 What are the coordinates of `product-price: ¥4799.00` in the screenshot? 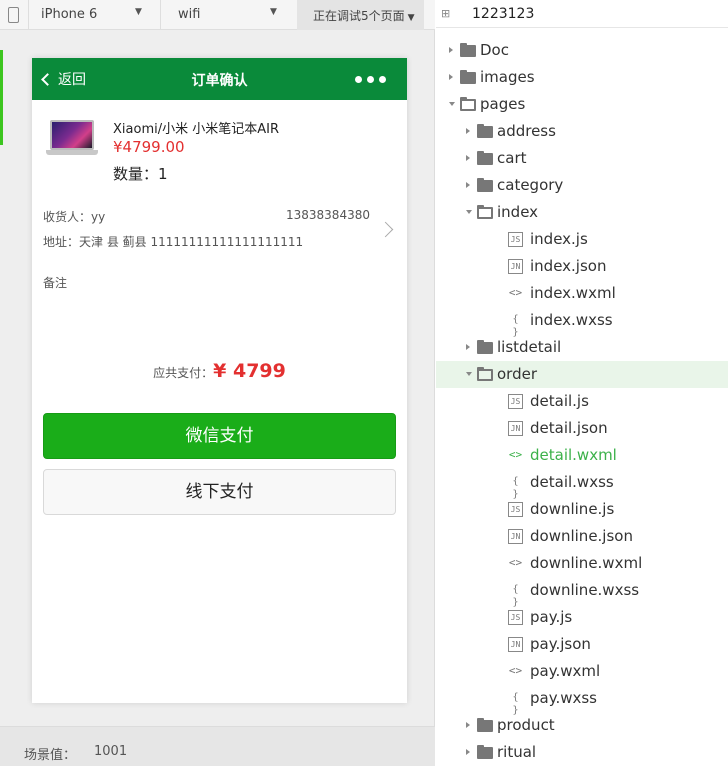 It's located at (149, 147).